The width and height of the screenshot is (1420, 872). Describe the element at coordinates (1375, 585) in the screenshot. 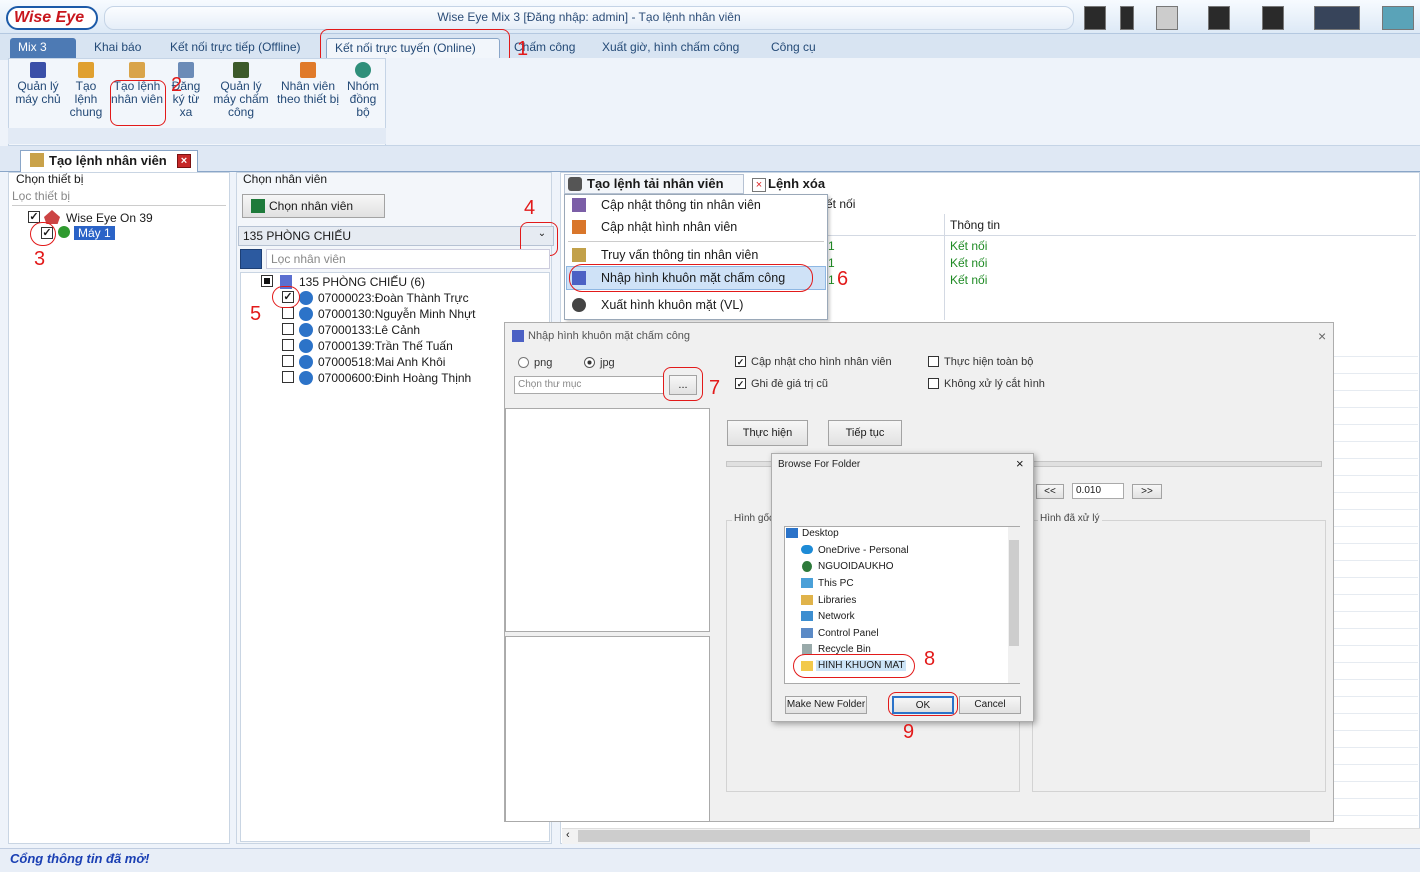

I see `grid-lines` at that location.